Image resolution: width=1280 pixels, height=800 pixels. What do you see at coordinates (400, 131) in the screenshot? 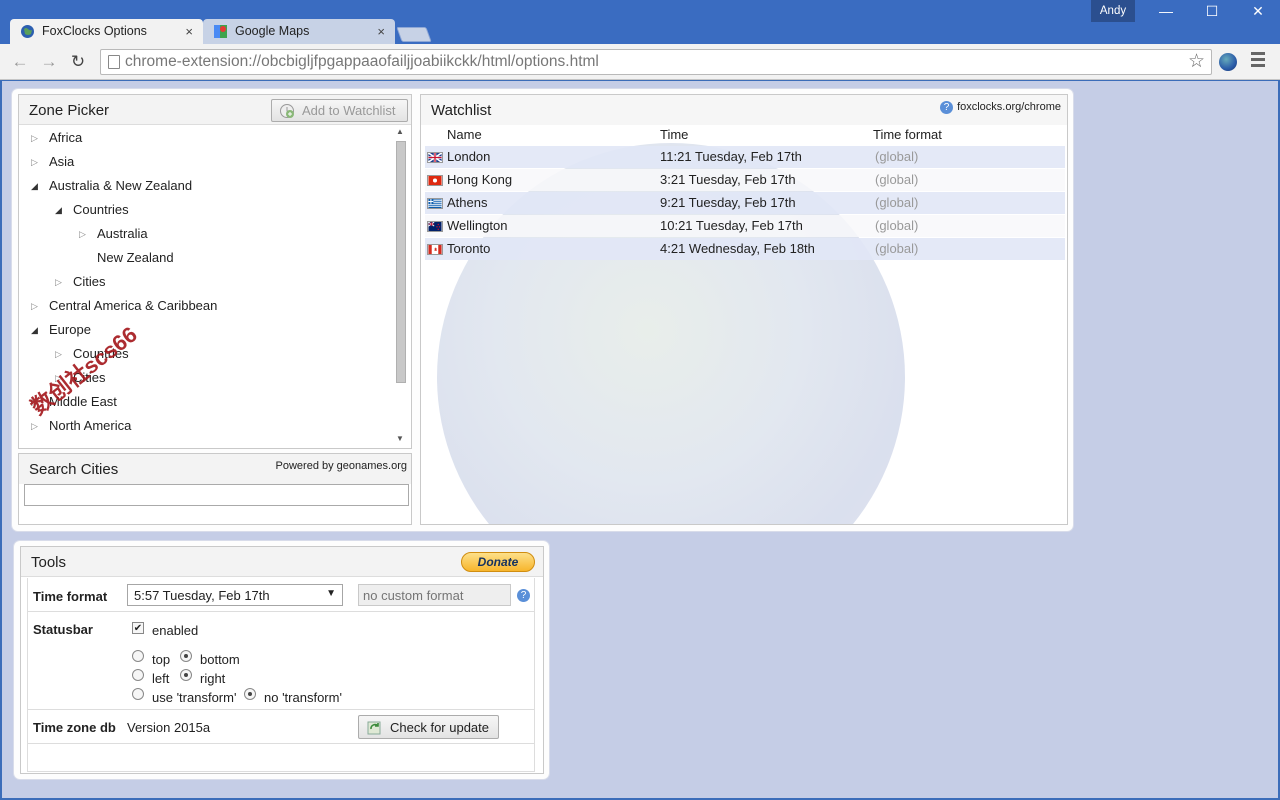
I see `scroll-up-icon: ▲` at bounding box center [400, 131].